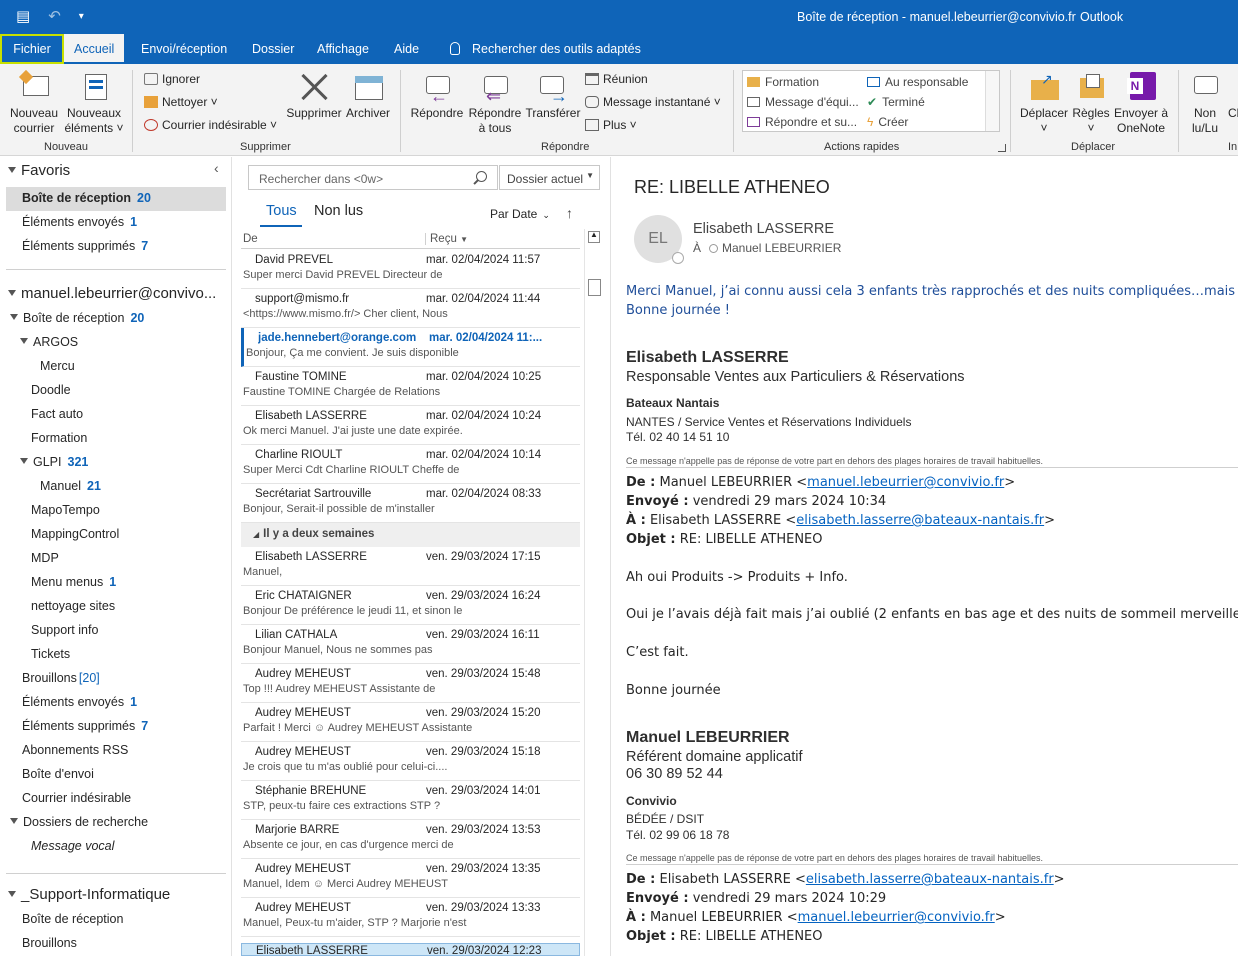 The height and width of the screenshot is (956, 1238). I want to click on folder-mdp: MDP, so click(45, 558).